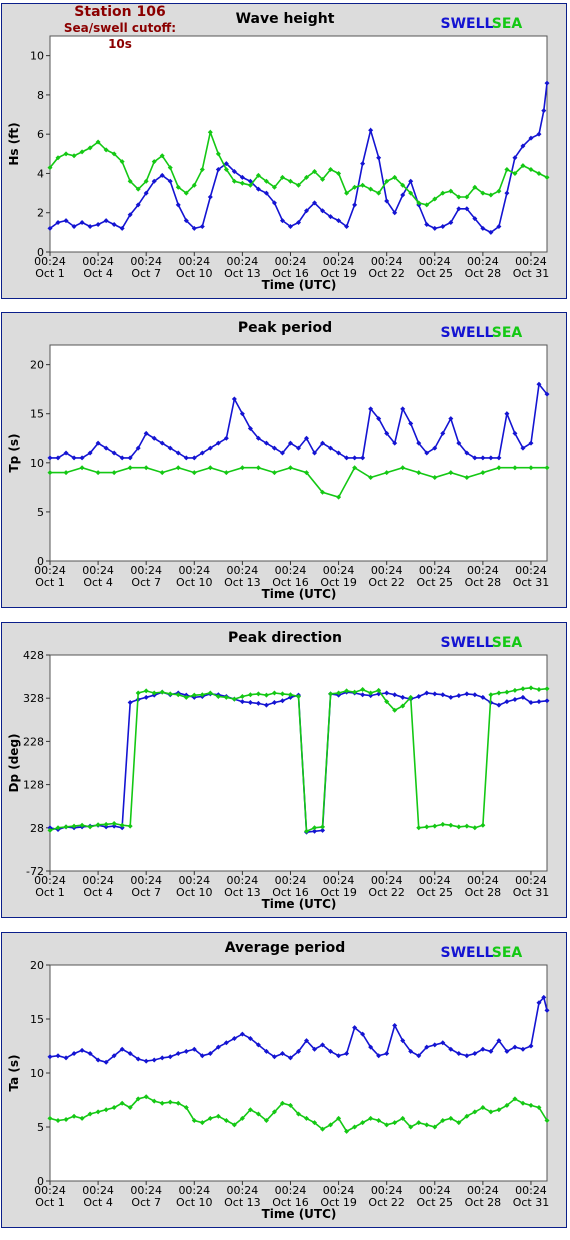 This screenshot has height=1240, width=570. Describe the element at coordinates (120, 36) in the screenshot. I see `station-cutoff: Sea/swell cutoff: 10s` at that location.